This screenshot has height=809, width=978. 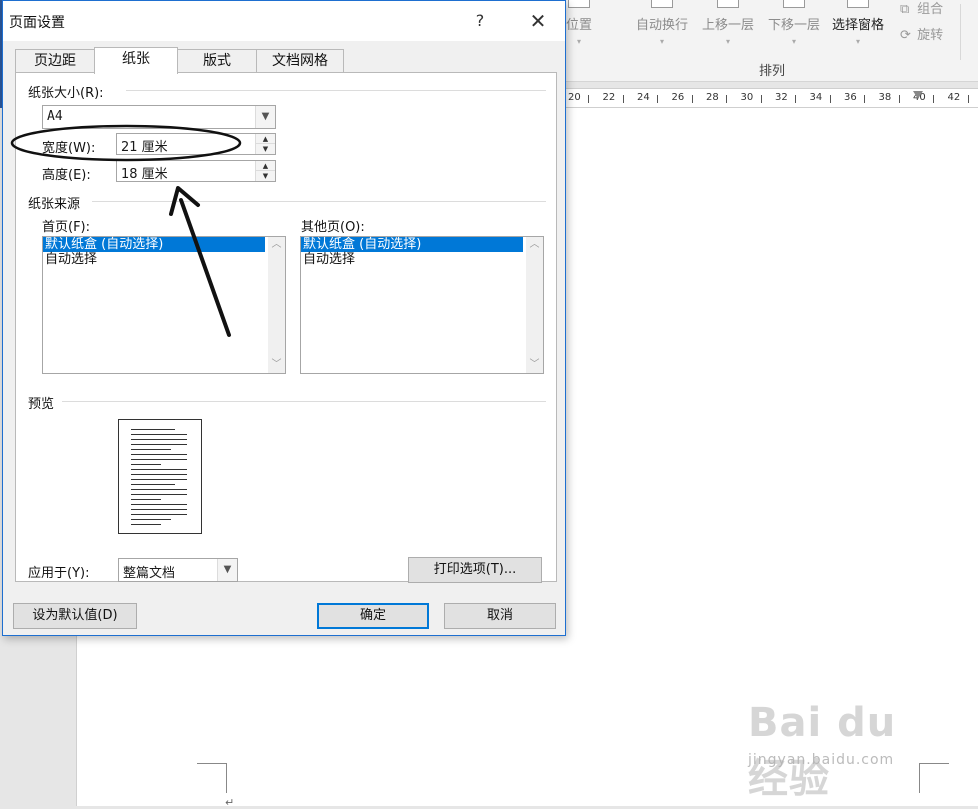 I want to click on paper-size-value: A4, so click(x=55, y=116).